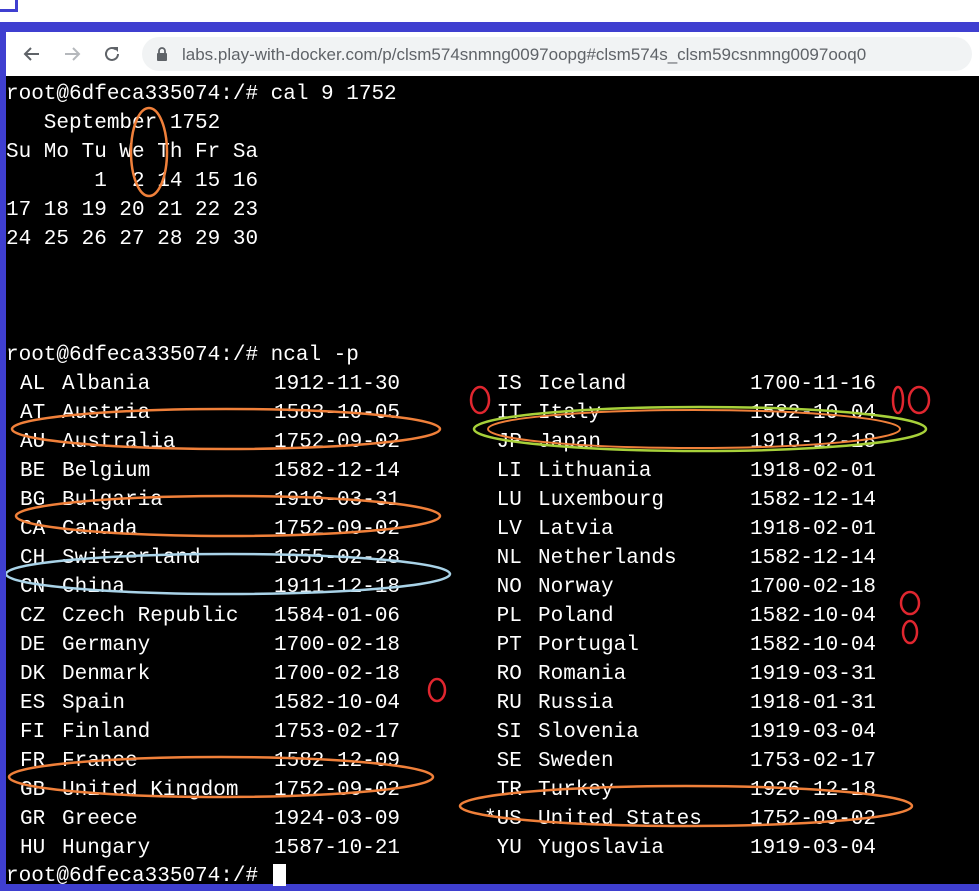 Image resolution: width=979 pixels, height=891 pixels. What do you see at coordinates (337, 819) in the screenshot?
I see `reform-date: 1924-03-09` at bounding box center [337, 819].